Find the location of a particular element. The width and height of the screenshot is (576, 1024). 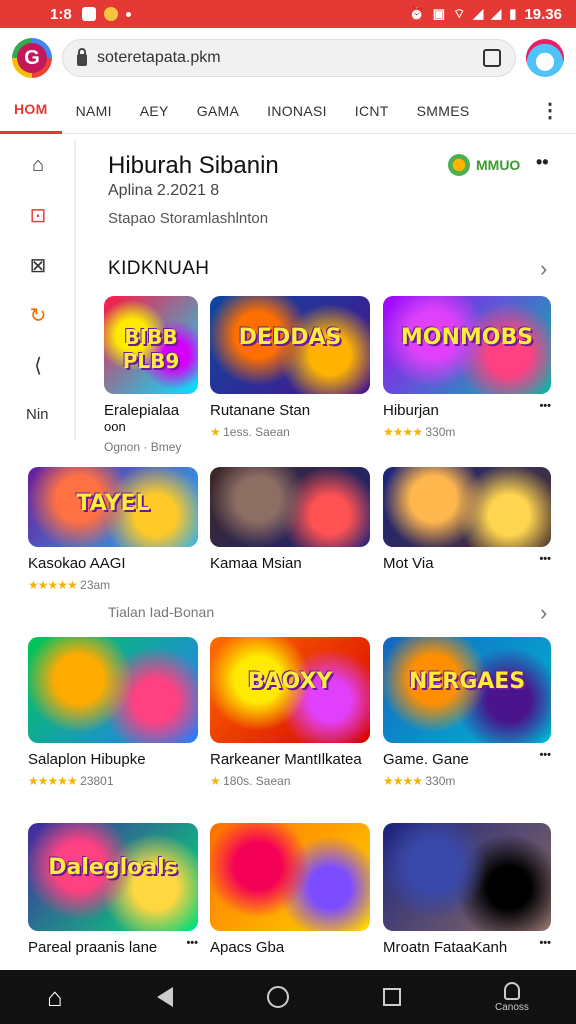

app-card: BIBB PLB9 Eralepialaa oon Ognon · Bmey is located at coordinates (151, 375).